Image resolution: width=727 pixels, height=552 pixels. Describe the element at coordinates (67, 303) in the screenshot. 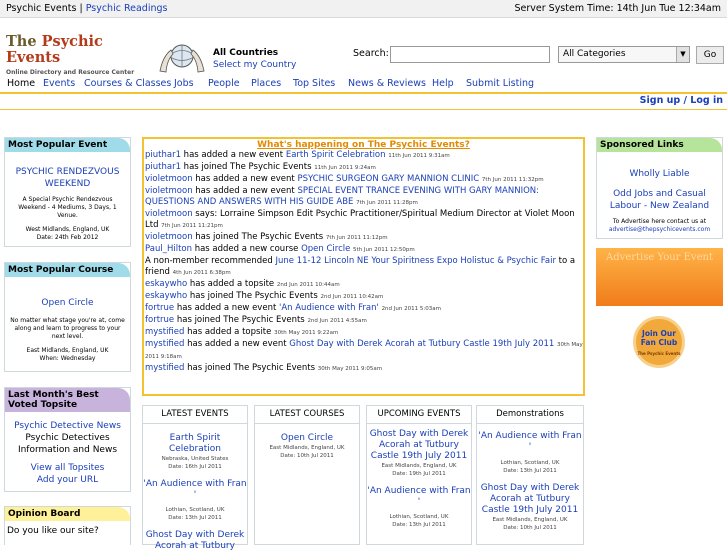

I see `popular-course-link: Open Circle` at that location.